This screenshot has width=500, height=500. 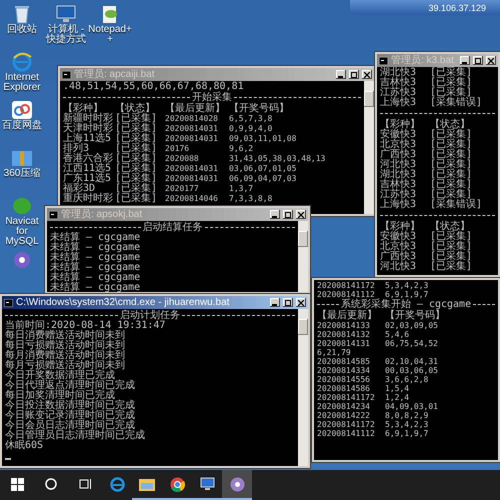 I want to click on table-cell-text: 2020088, so click(x=182, y=159).